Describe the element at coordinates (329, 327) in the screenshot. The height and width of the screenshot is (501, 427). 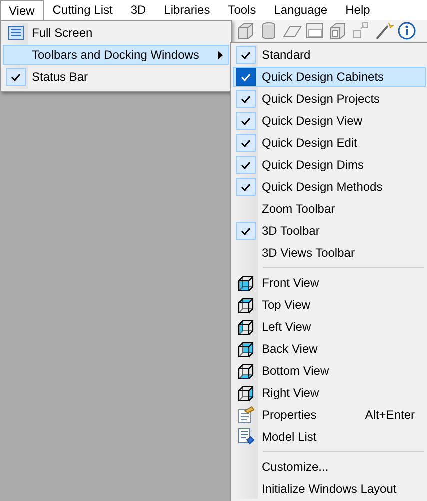
I see `menu-item: Left View` at that location.